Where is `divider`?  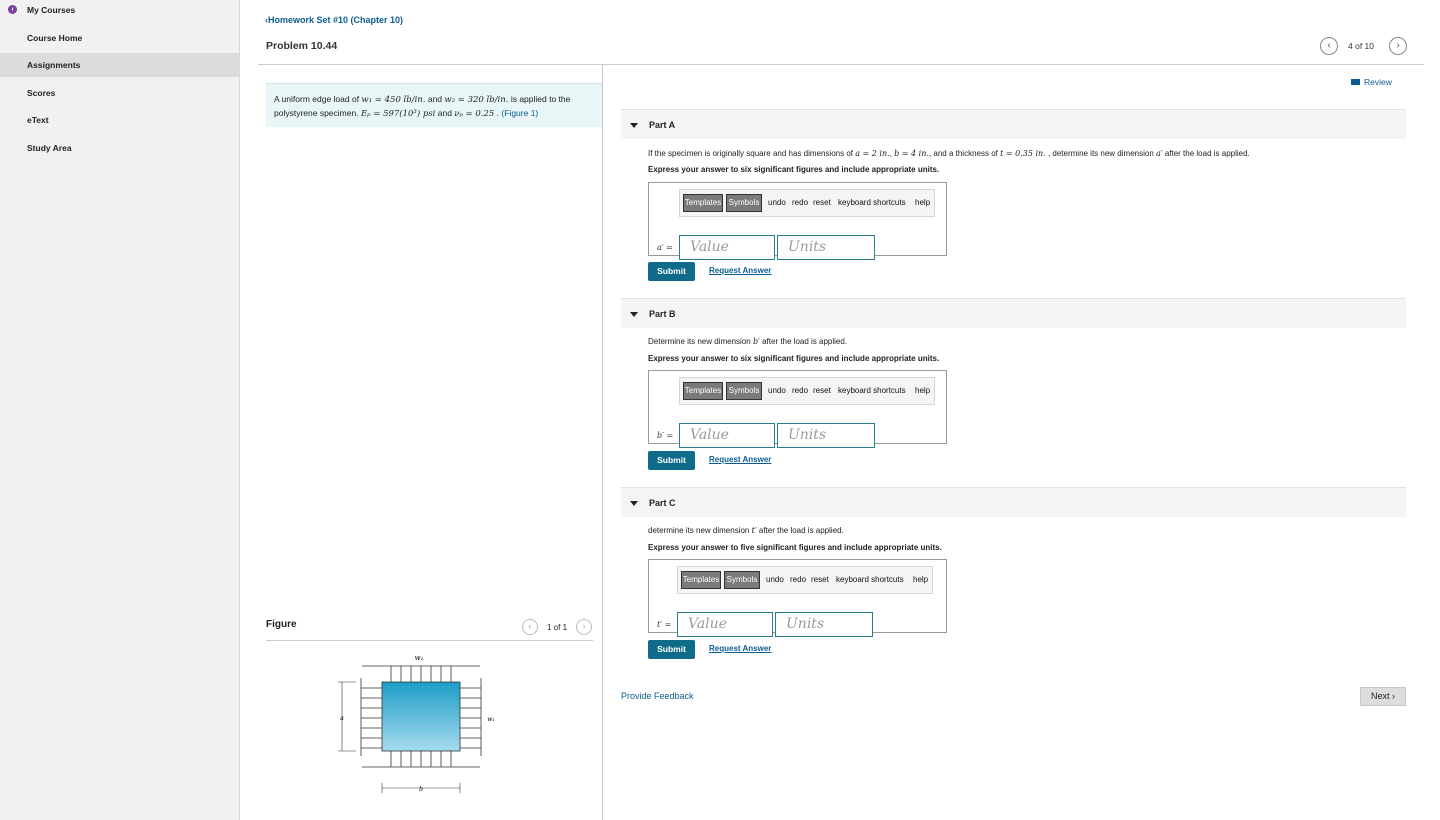 divider is located at coordinates (429, 640).